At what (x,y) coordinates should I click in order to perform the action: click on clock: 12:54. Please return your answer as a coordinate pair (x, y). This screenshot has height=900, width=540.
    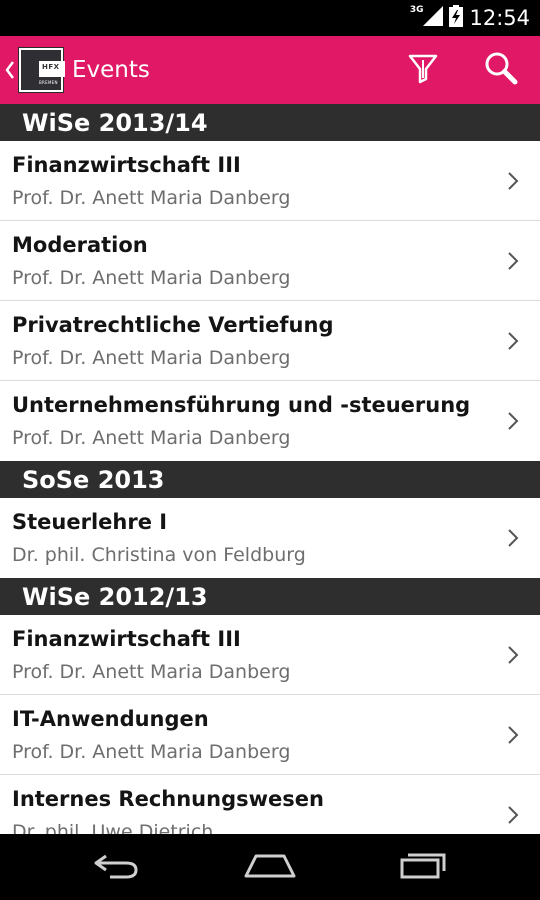
    Looking at the image, I should click on (499, 18).